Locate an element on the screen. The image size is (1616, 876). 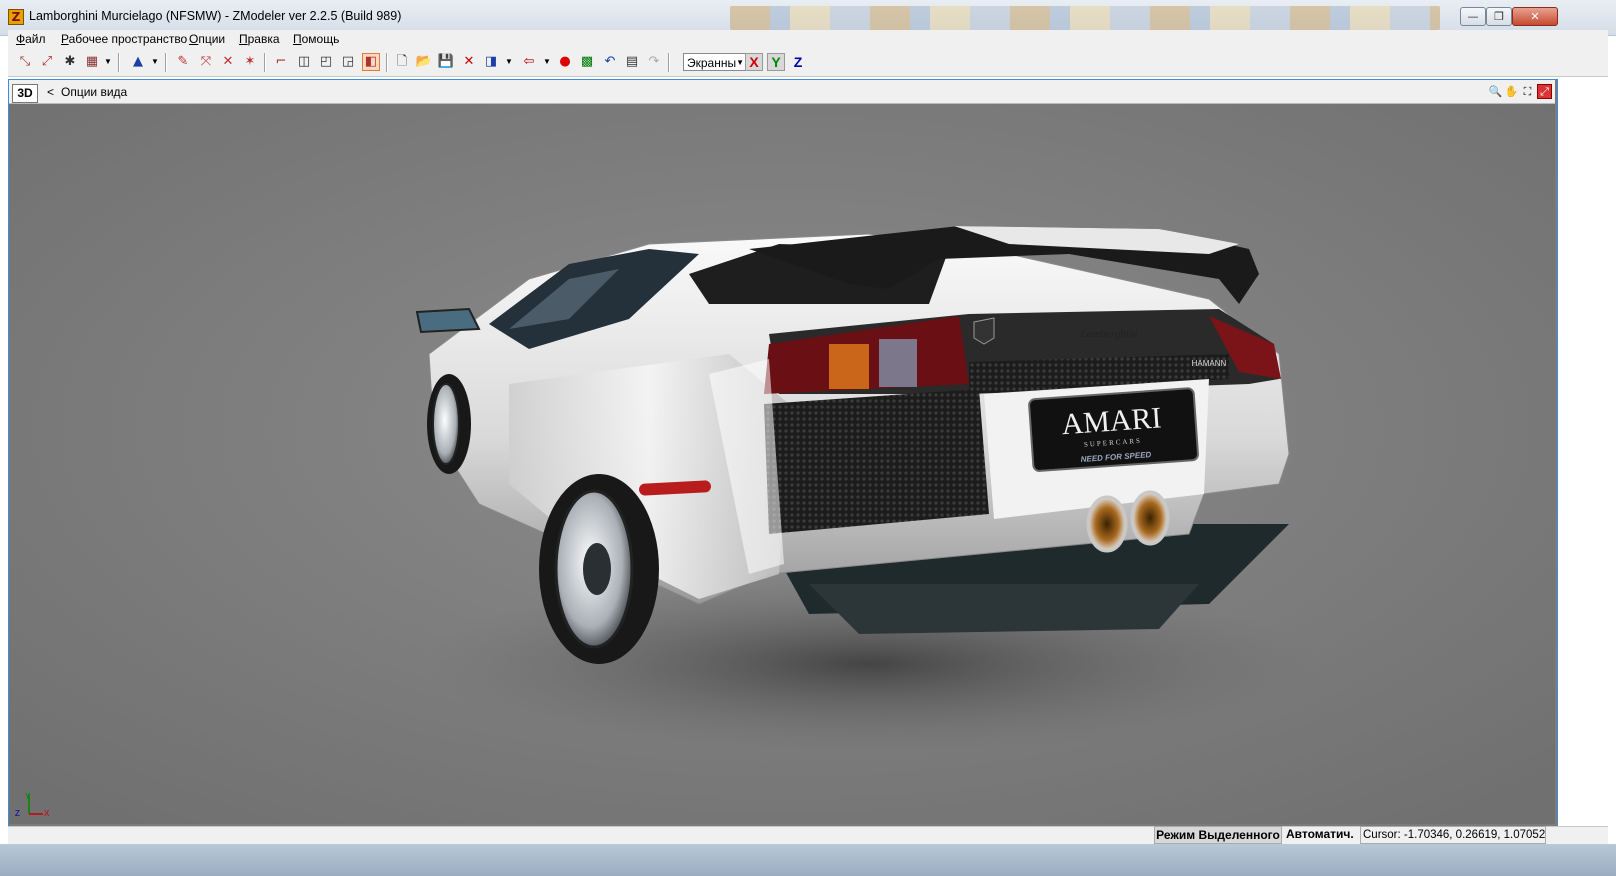
import-icon: ◨ is located at coordinates (491, 62).